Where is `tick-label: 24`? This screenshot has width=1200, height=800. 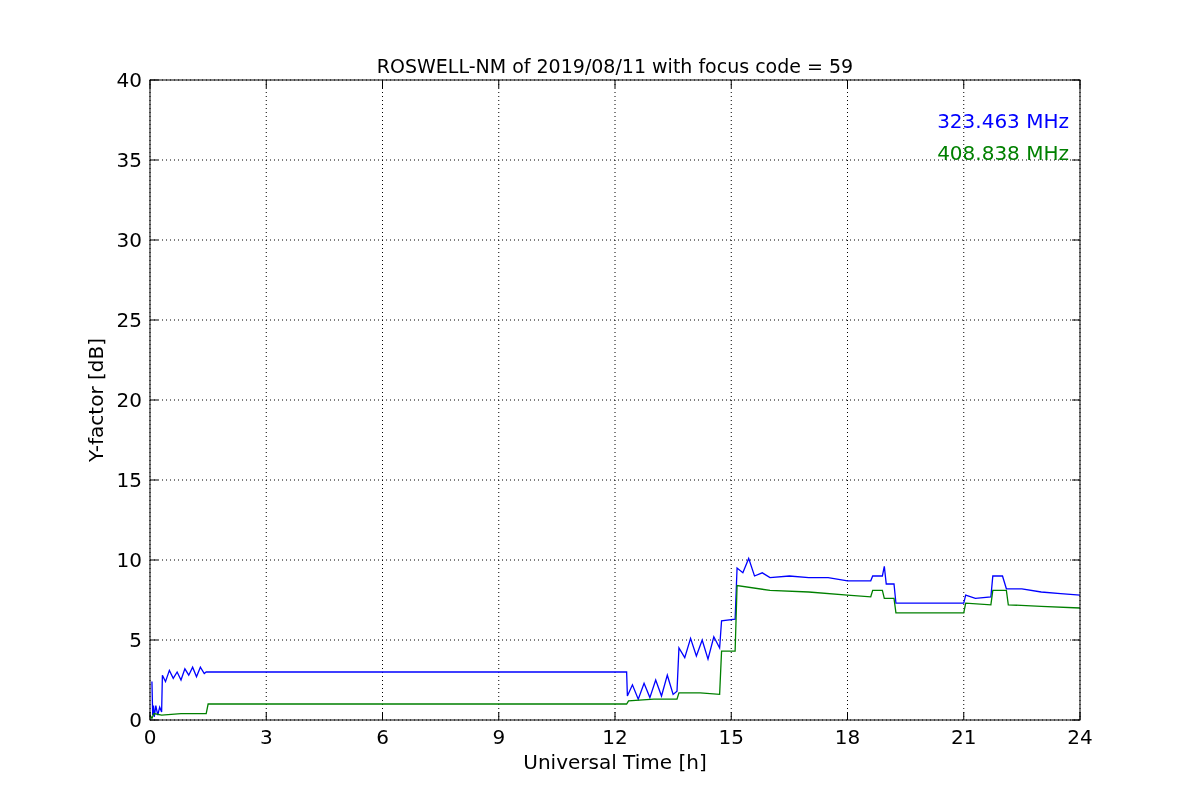 tick-label: 24 is located at coordinates (1080, 737).